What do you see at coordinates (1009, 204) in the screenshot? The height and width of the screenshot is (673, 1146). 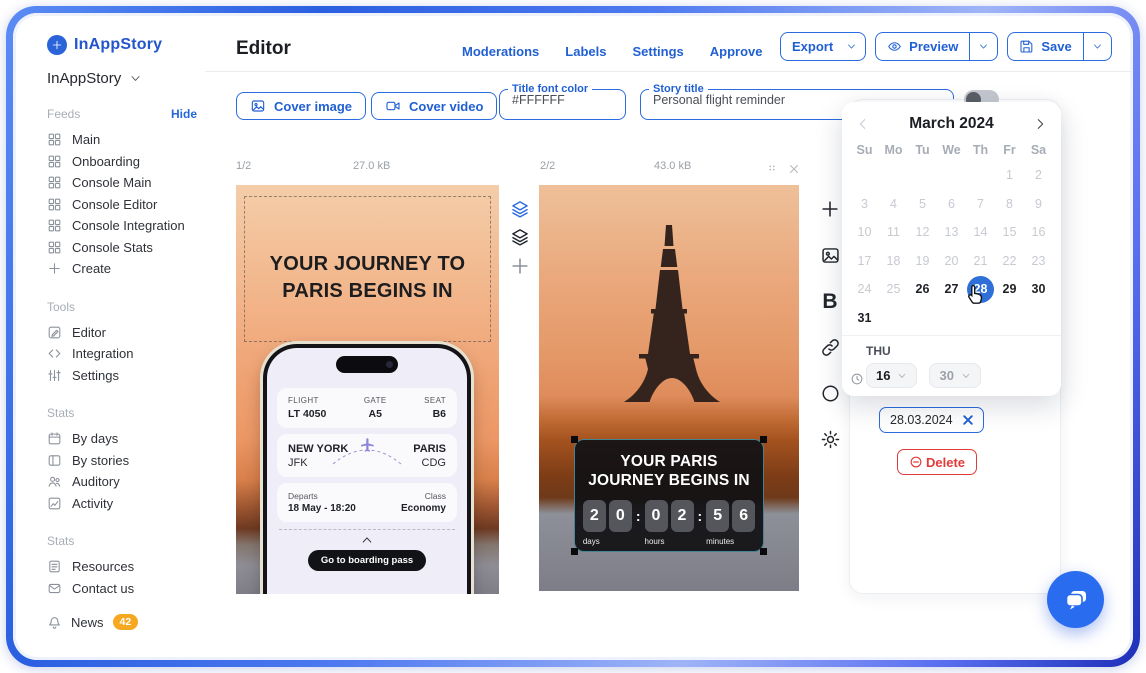 I see `calendar-day-8: 8` at bounding box center [1009, 204].